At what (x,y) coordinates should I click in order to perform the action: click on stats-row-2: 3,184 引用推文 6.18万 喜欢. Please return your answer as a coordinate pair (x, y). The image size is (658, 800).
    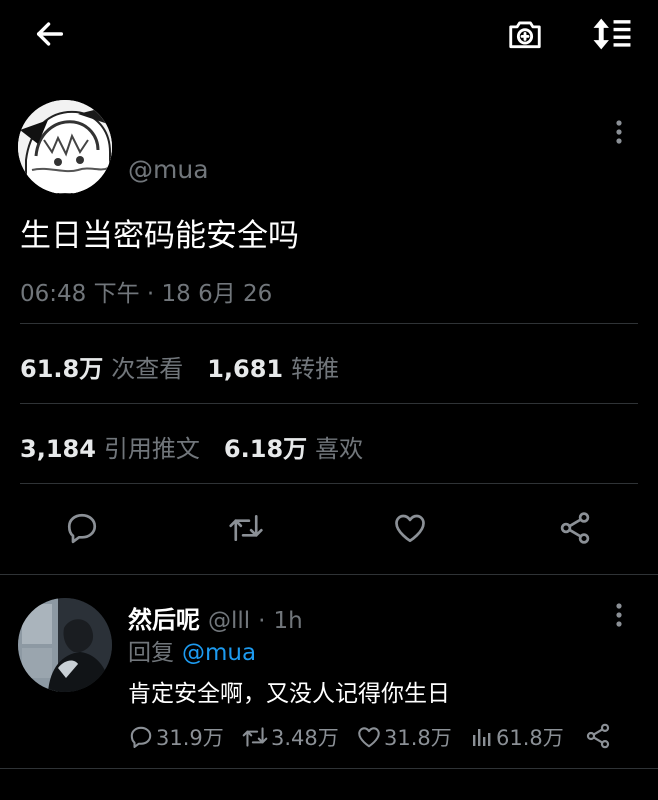
    Looking at the image, I should click on (191, 446).